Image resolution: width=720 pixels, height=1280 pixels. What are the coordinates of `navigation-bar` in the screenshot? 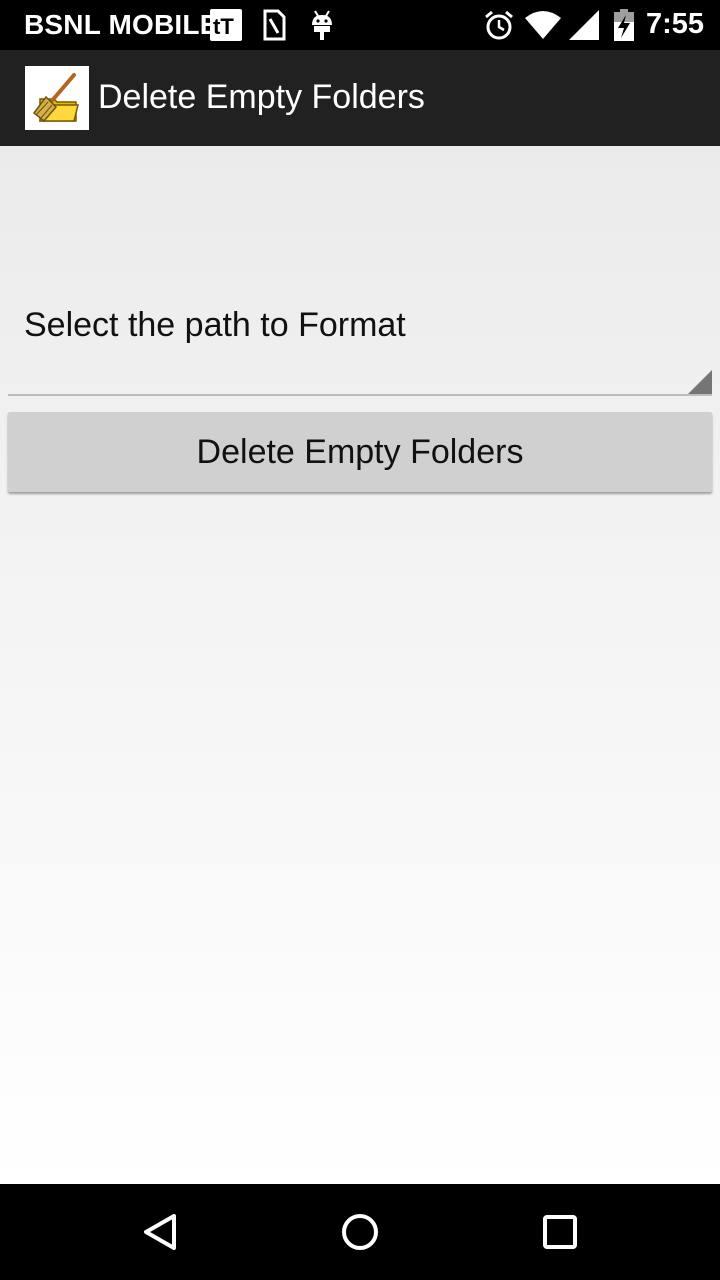 It's located at (360, 1232).